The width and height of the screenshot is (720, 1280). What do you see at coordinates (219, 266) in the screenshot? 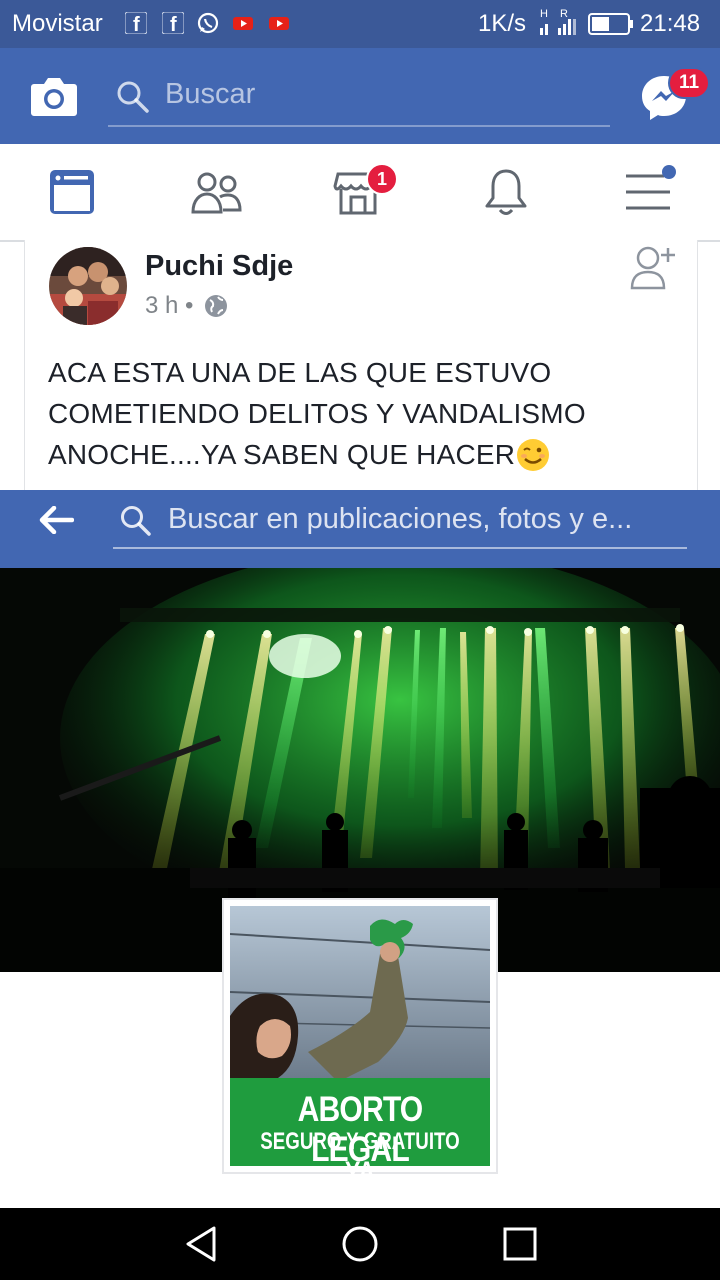
I see `post-author: Puchi Sdje` at bounding box center [219, 266].